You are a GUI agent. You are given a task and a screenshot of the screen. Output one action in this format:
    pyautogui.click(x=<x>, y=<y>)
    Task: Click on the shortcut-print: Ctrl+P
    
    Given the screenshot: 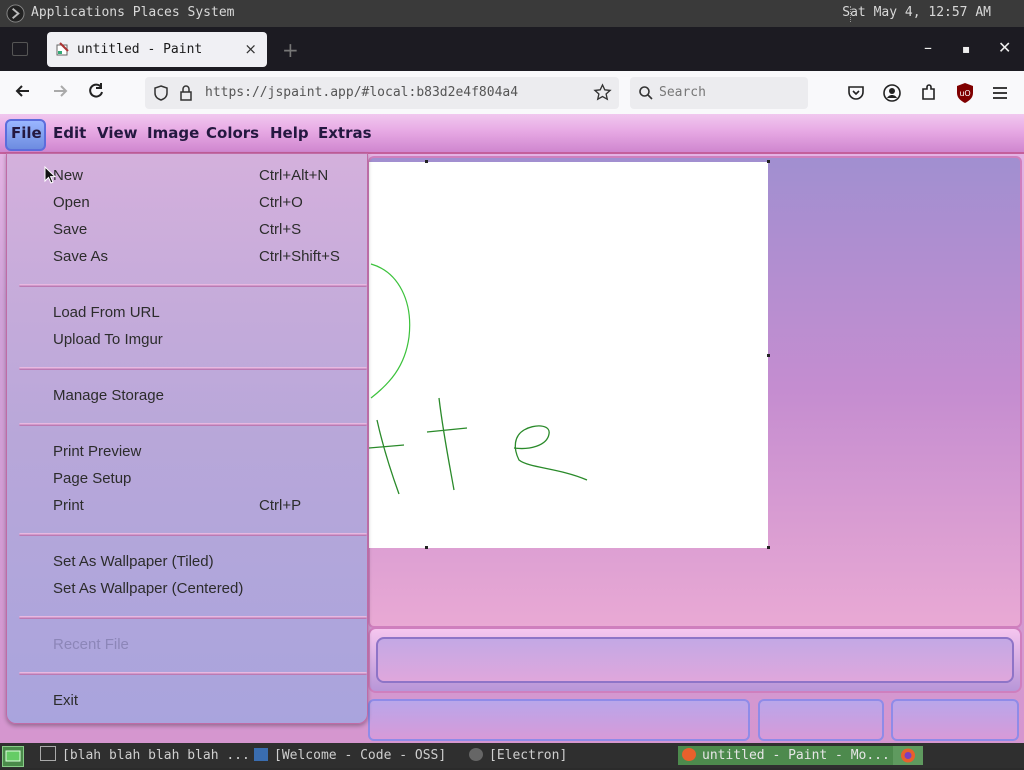 What is the action you would take?
    pyautogui.click(x=280, y=505)
    